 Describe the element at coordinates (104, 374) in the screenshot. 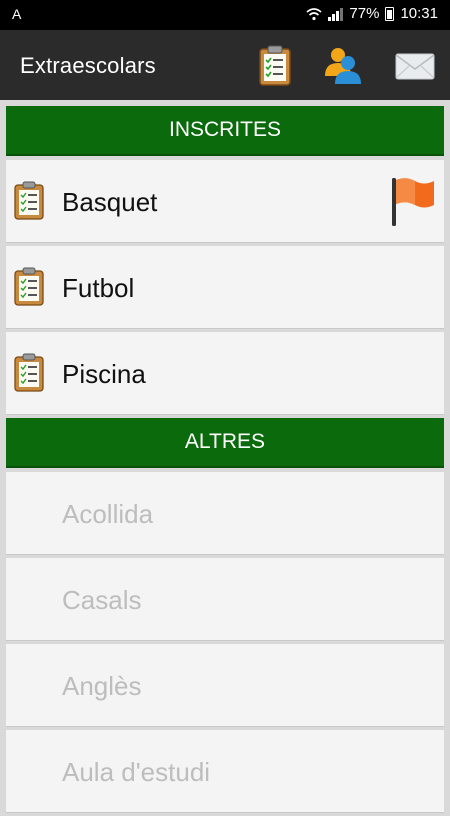

I see `list-item-label: Piscina` at that location.